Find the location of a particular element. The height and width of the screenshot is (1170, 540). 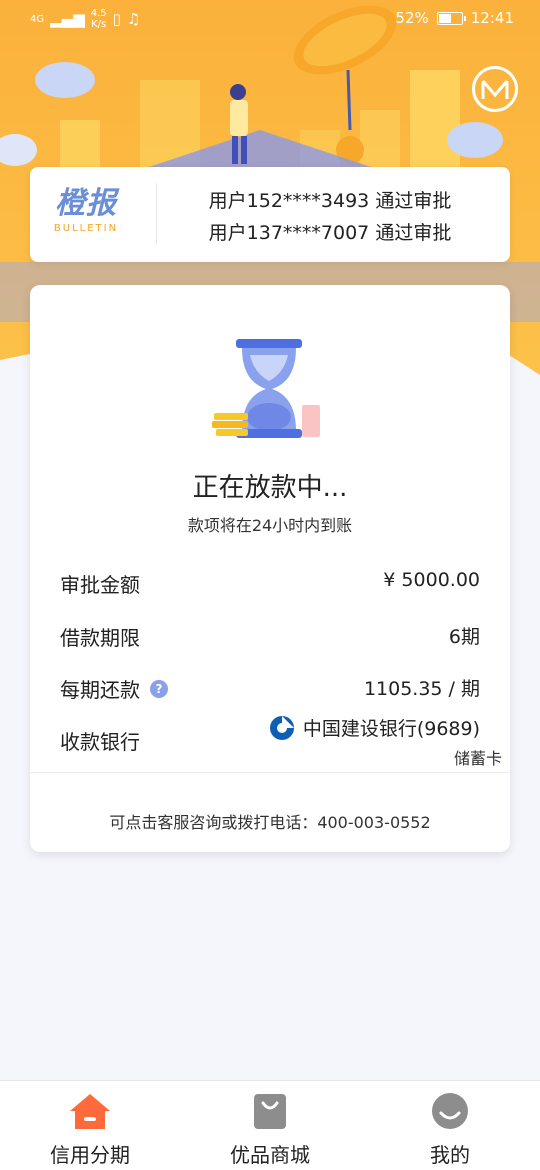

clock: 12:41 is located at coordinates (492, 18).